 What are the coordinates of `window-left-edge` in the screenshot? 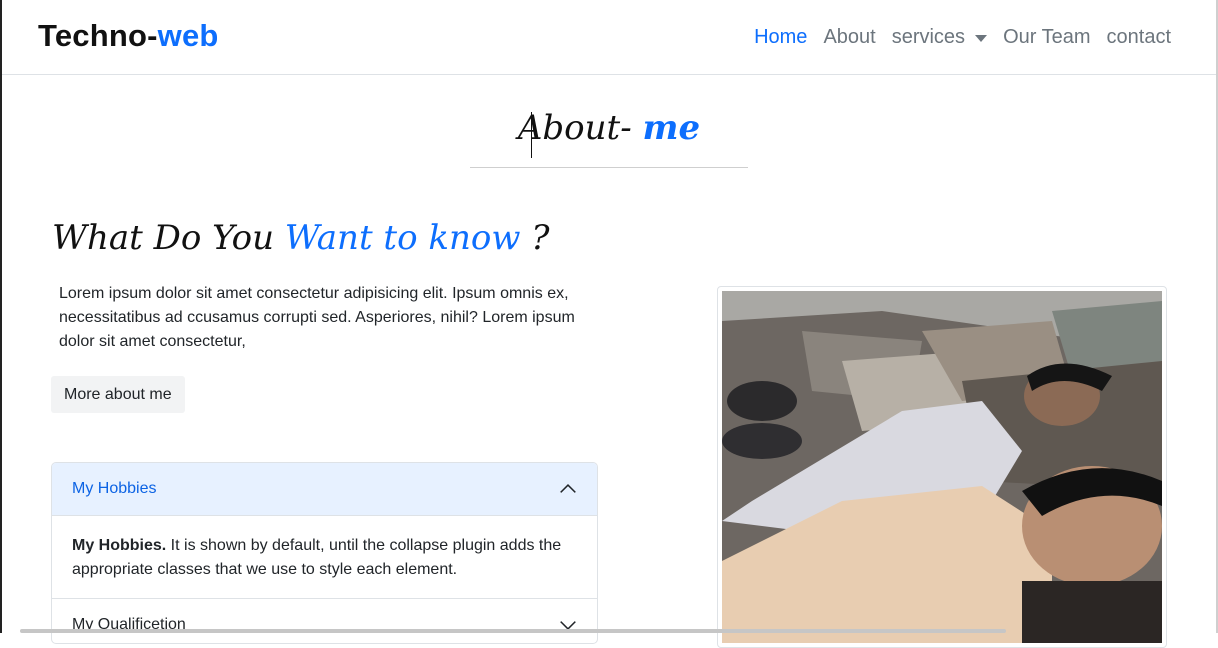 It's located at (1, 316).